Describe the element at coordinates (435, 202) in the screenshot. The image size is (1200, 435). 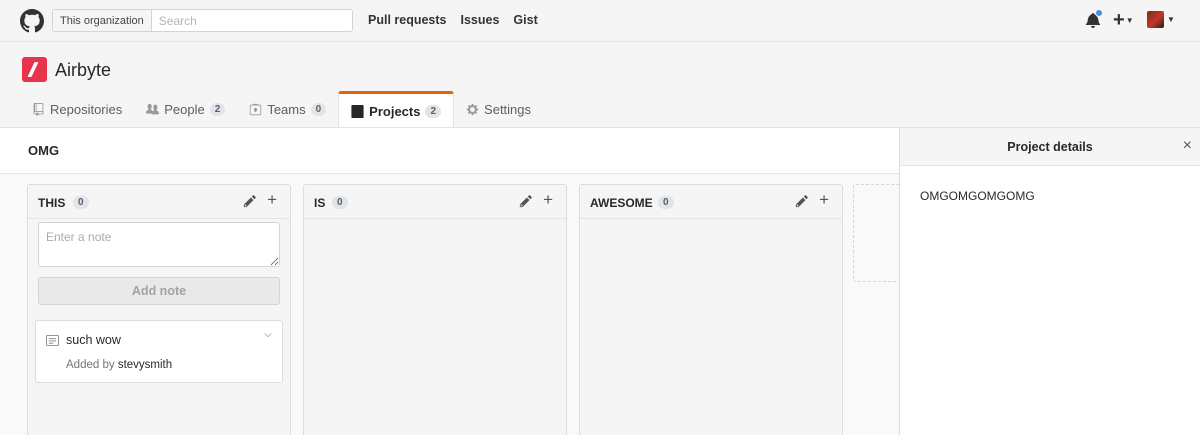
I see `column-header: IS 0 +` at that location.